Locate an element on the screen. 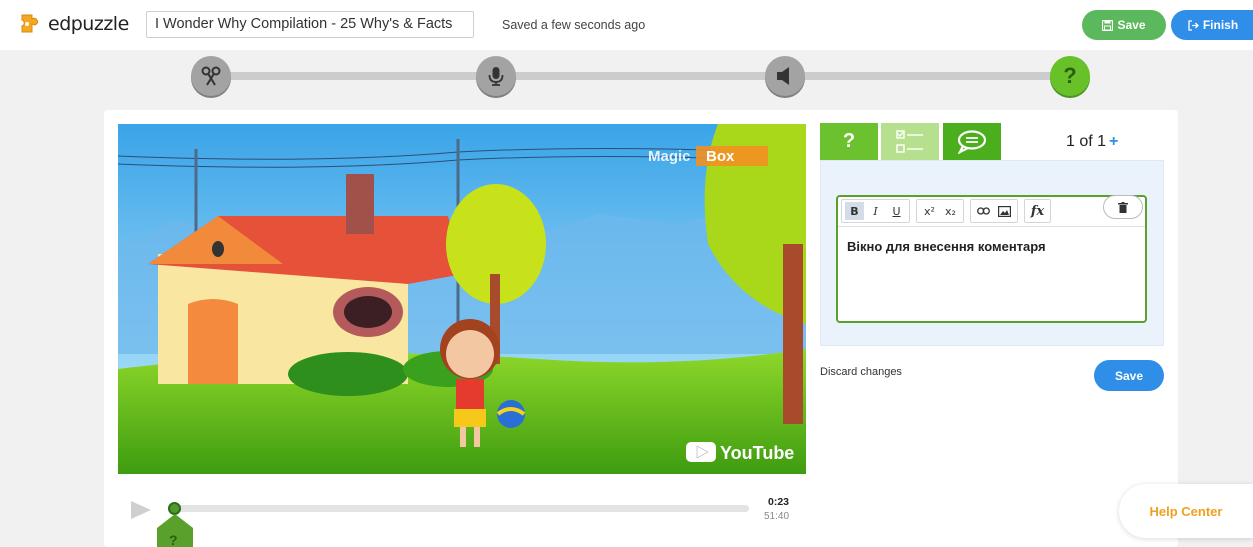 The image size is (1253, 547). link-button is located at coordinates (983, 211).